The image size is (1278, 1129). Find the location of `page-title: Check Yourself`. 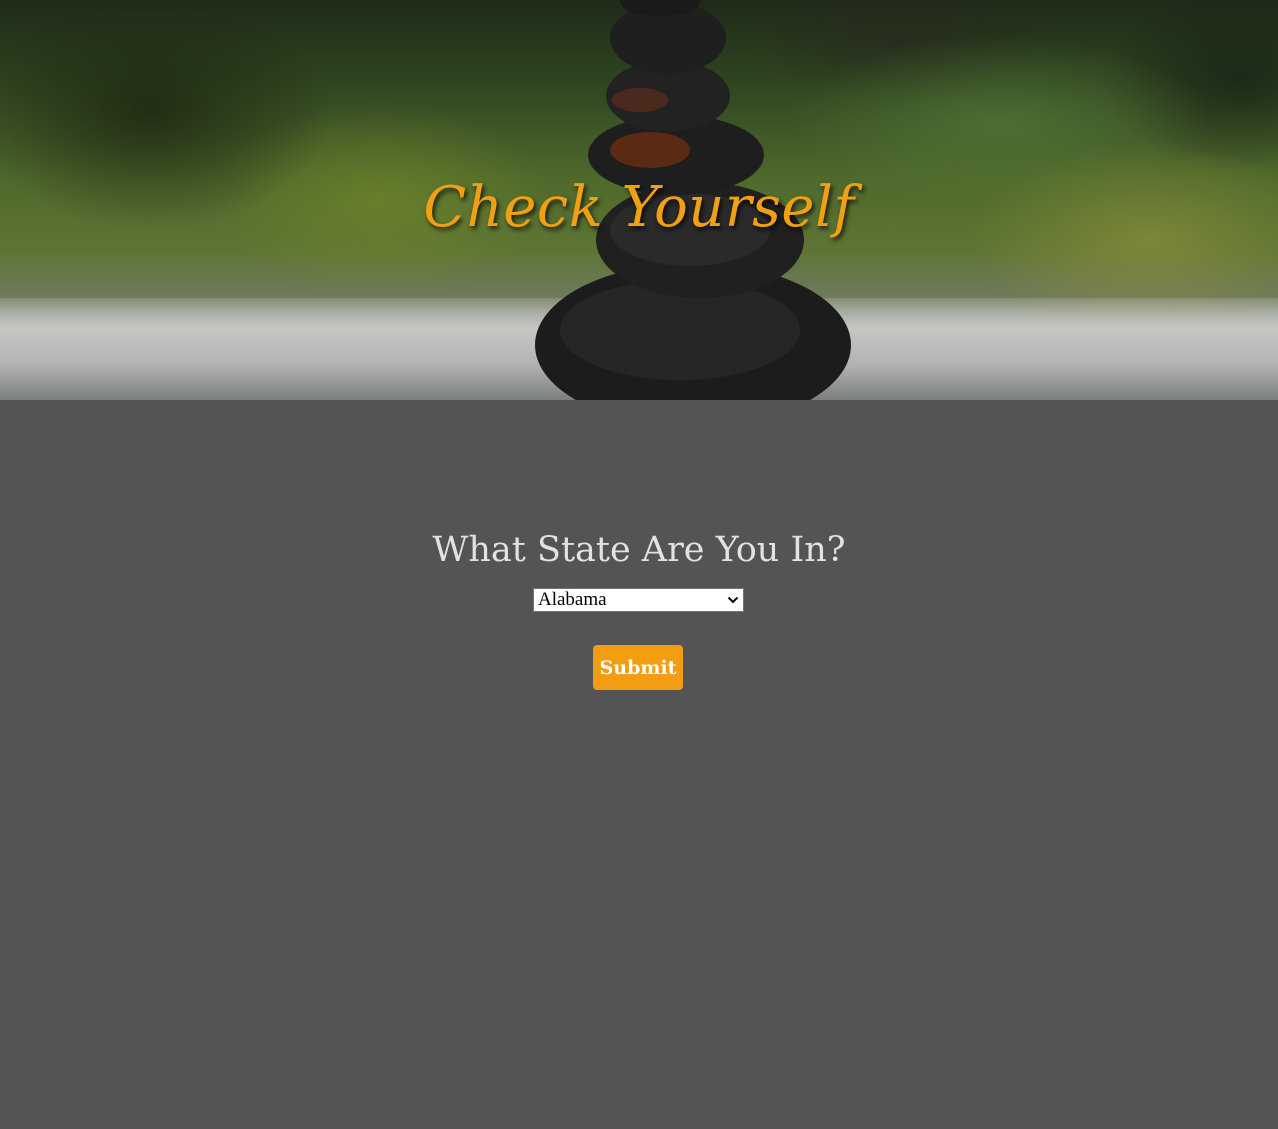

page-title: Check Yourself is located at coordinates (639, 207).